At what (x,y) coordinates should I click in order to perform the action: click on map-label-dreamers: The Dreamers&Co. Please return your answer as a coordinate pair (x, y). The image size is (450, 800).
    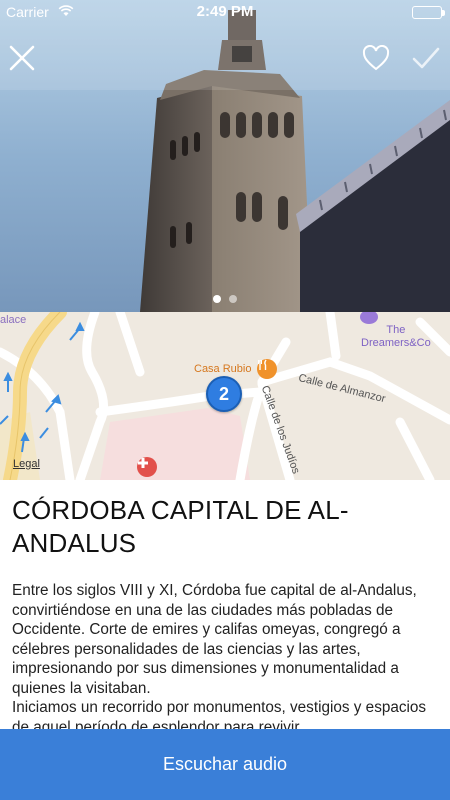
    Looking at the image, I should click on (396, 336).